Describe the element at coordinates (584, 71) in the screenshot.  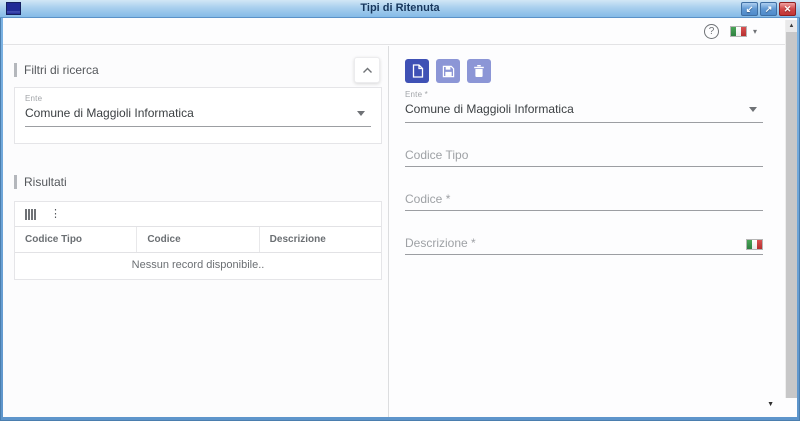
I see `detail-toolbar` at that location.